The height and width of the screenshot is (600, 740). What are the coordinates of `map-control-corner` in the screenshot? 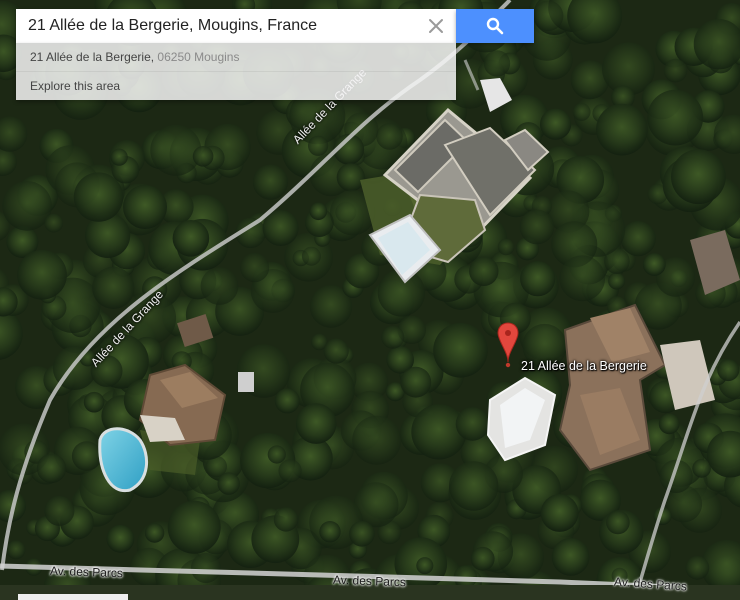 It's located at (73, 597).